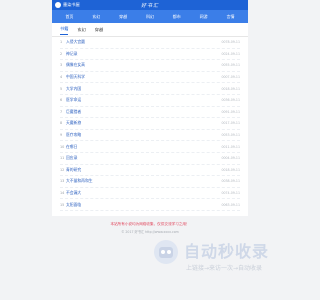 This screenshot has height=300, width=320. I want to click on list-item: 13 大不量和再和生 0038-09-11, so click(150, 182).